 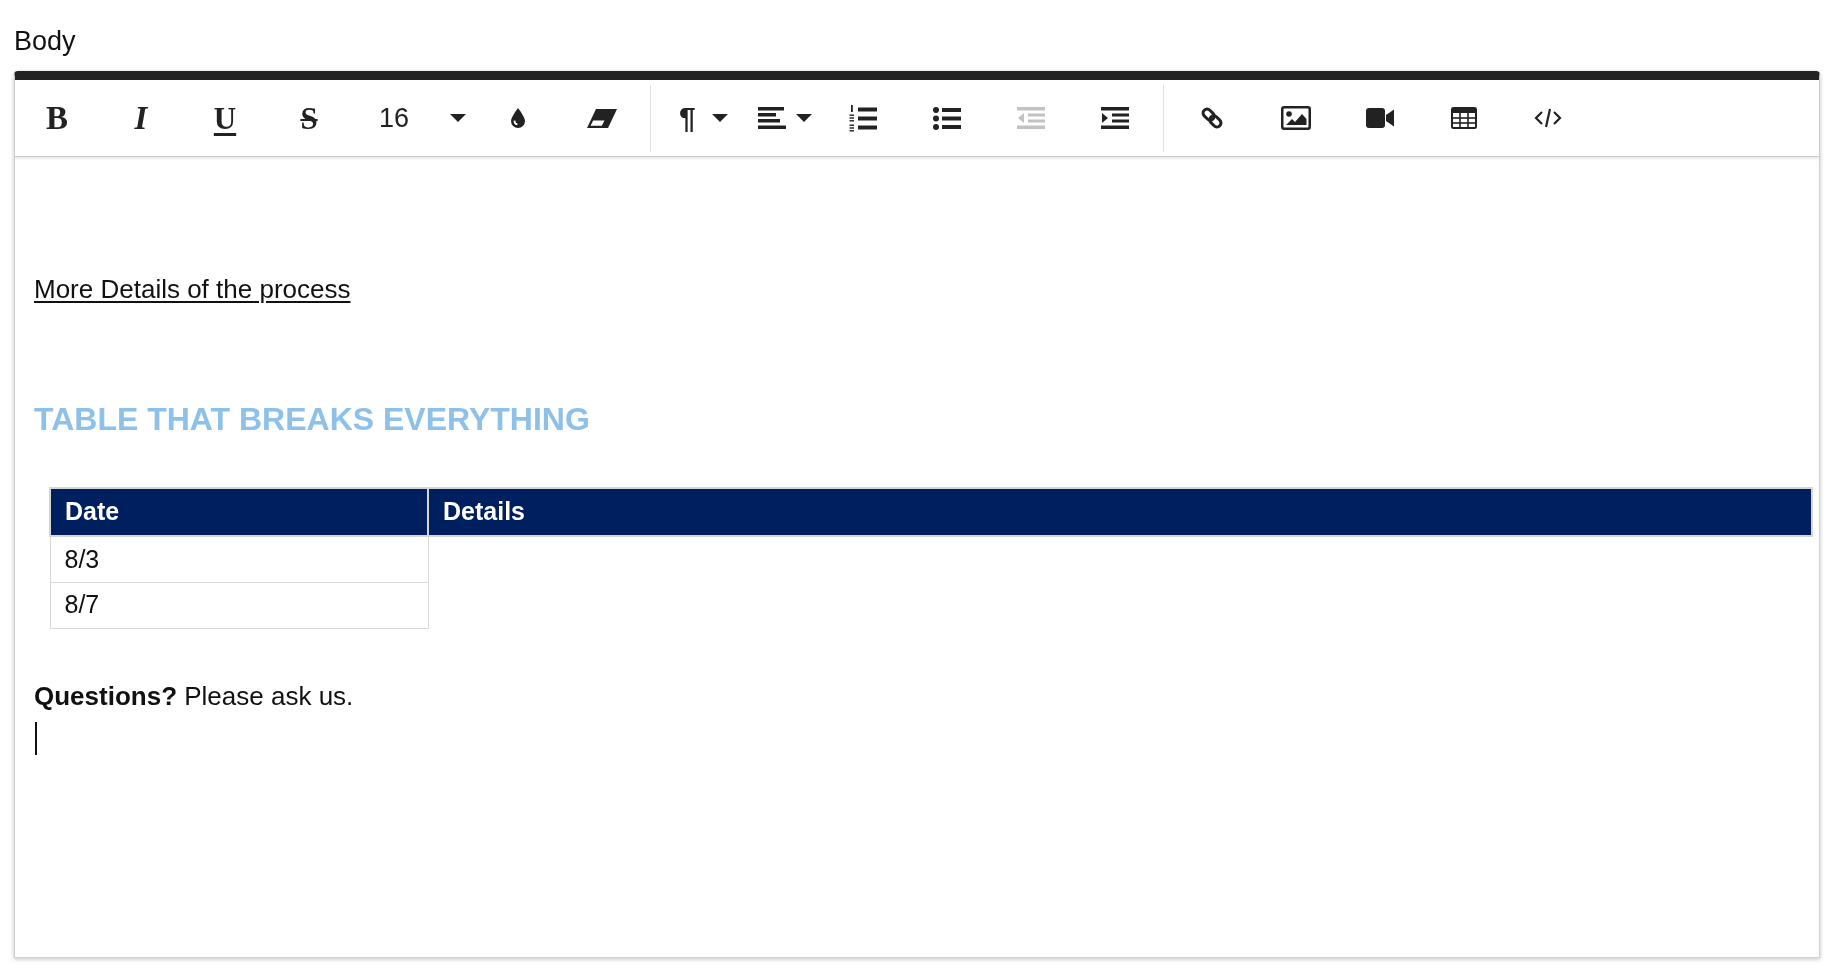 I want to click on strikethrough-button: S, so click(x=309, y=118).